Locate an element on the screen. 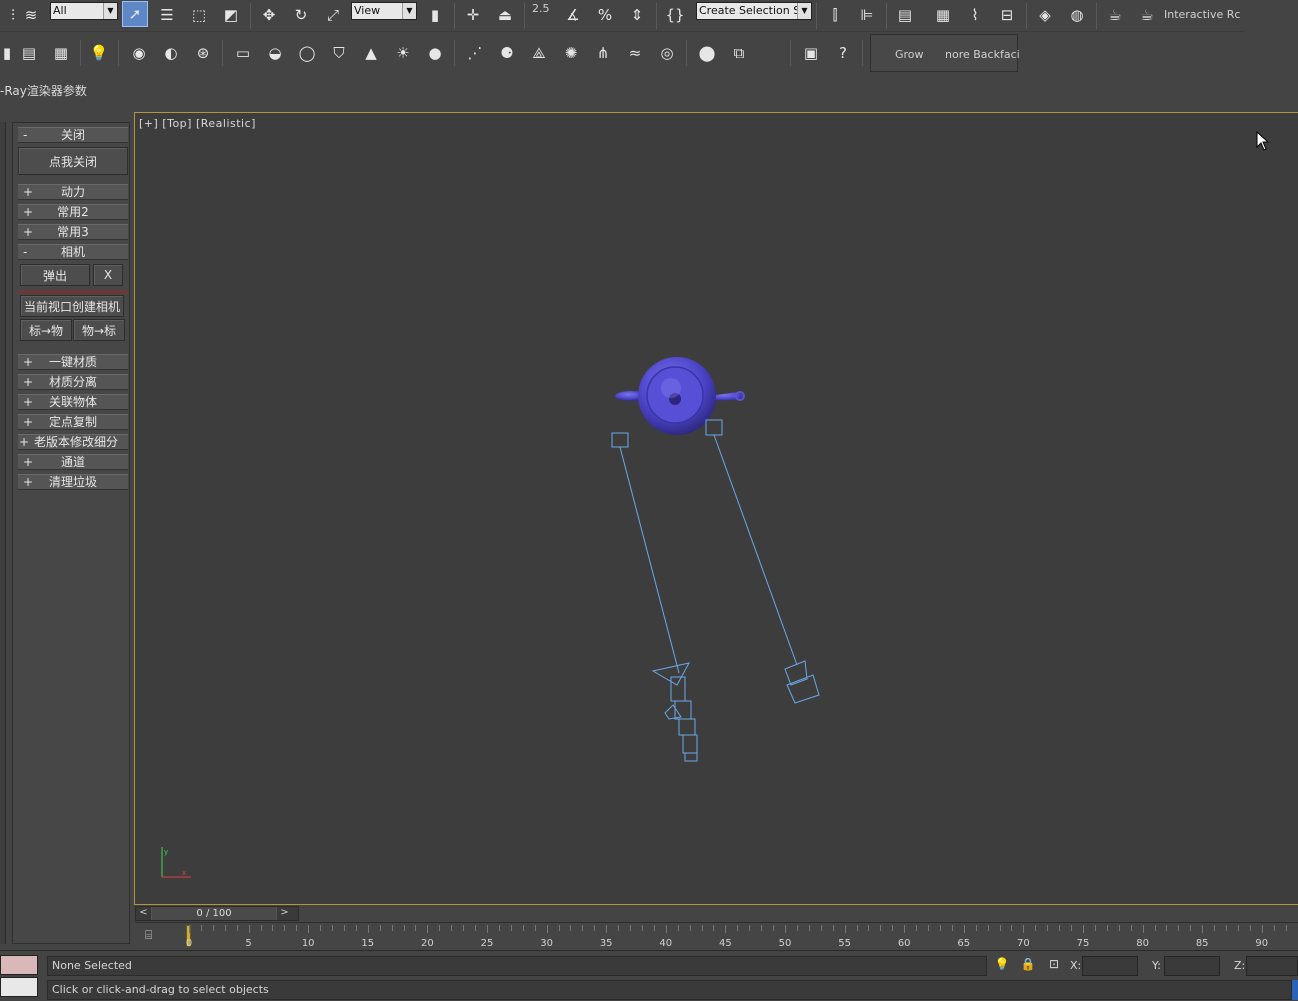 The image size is (1298, 1001). create-camera-button: 当前视口创建相机 is located at coordinates (72, 306).